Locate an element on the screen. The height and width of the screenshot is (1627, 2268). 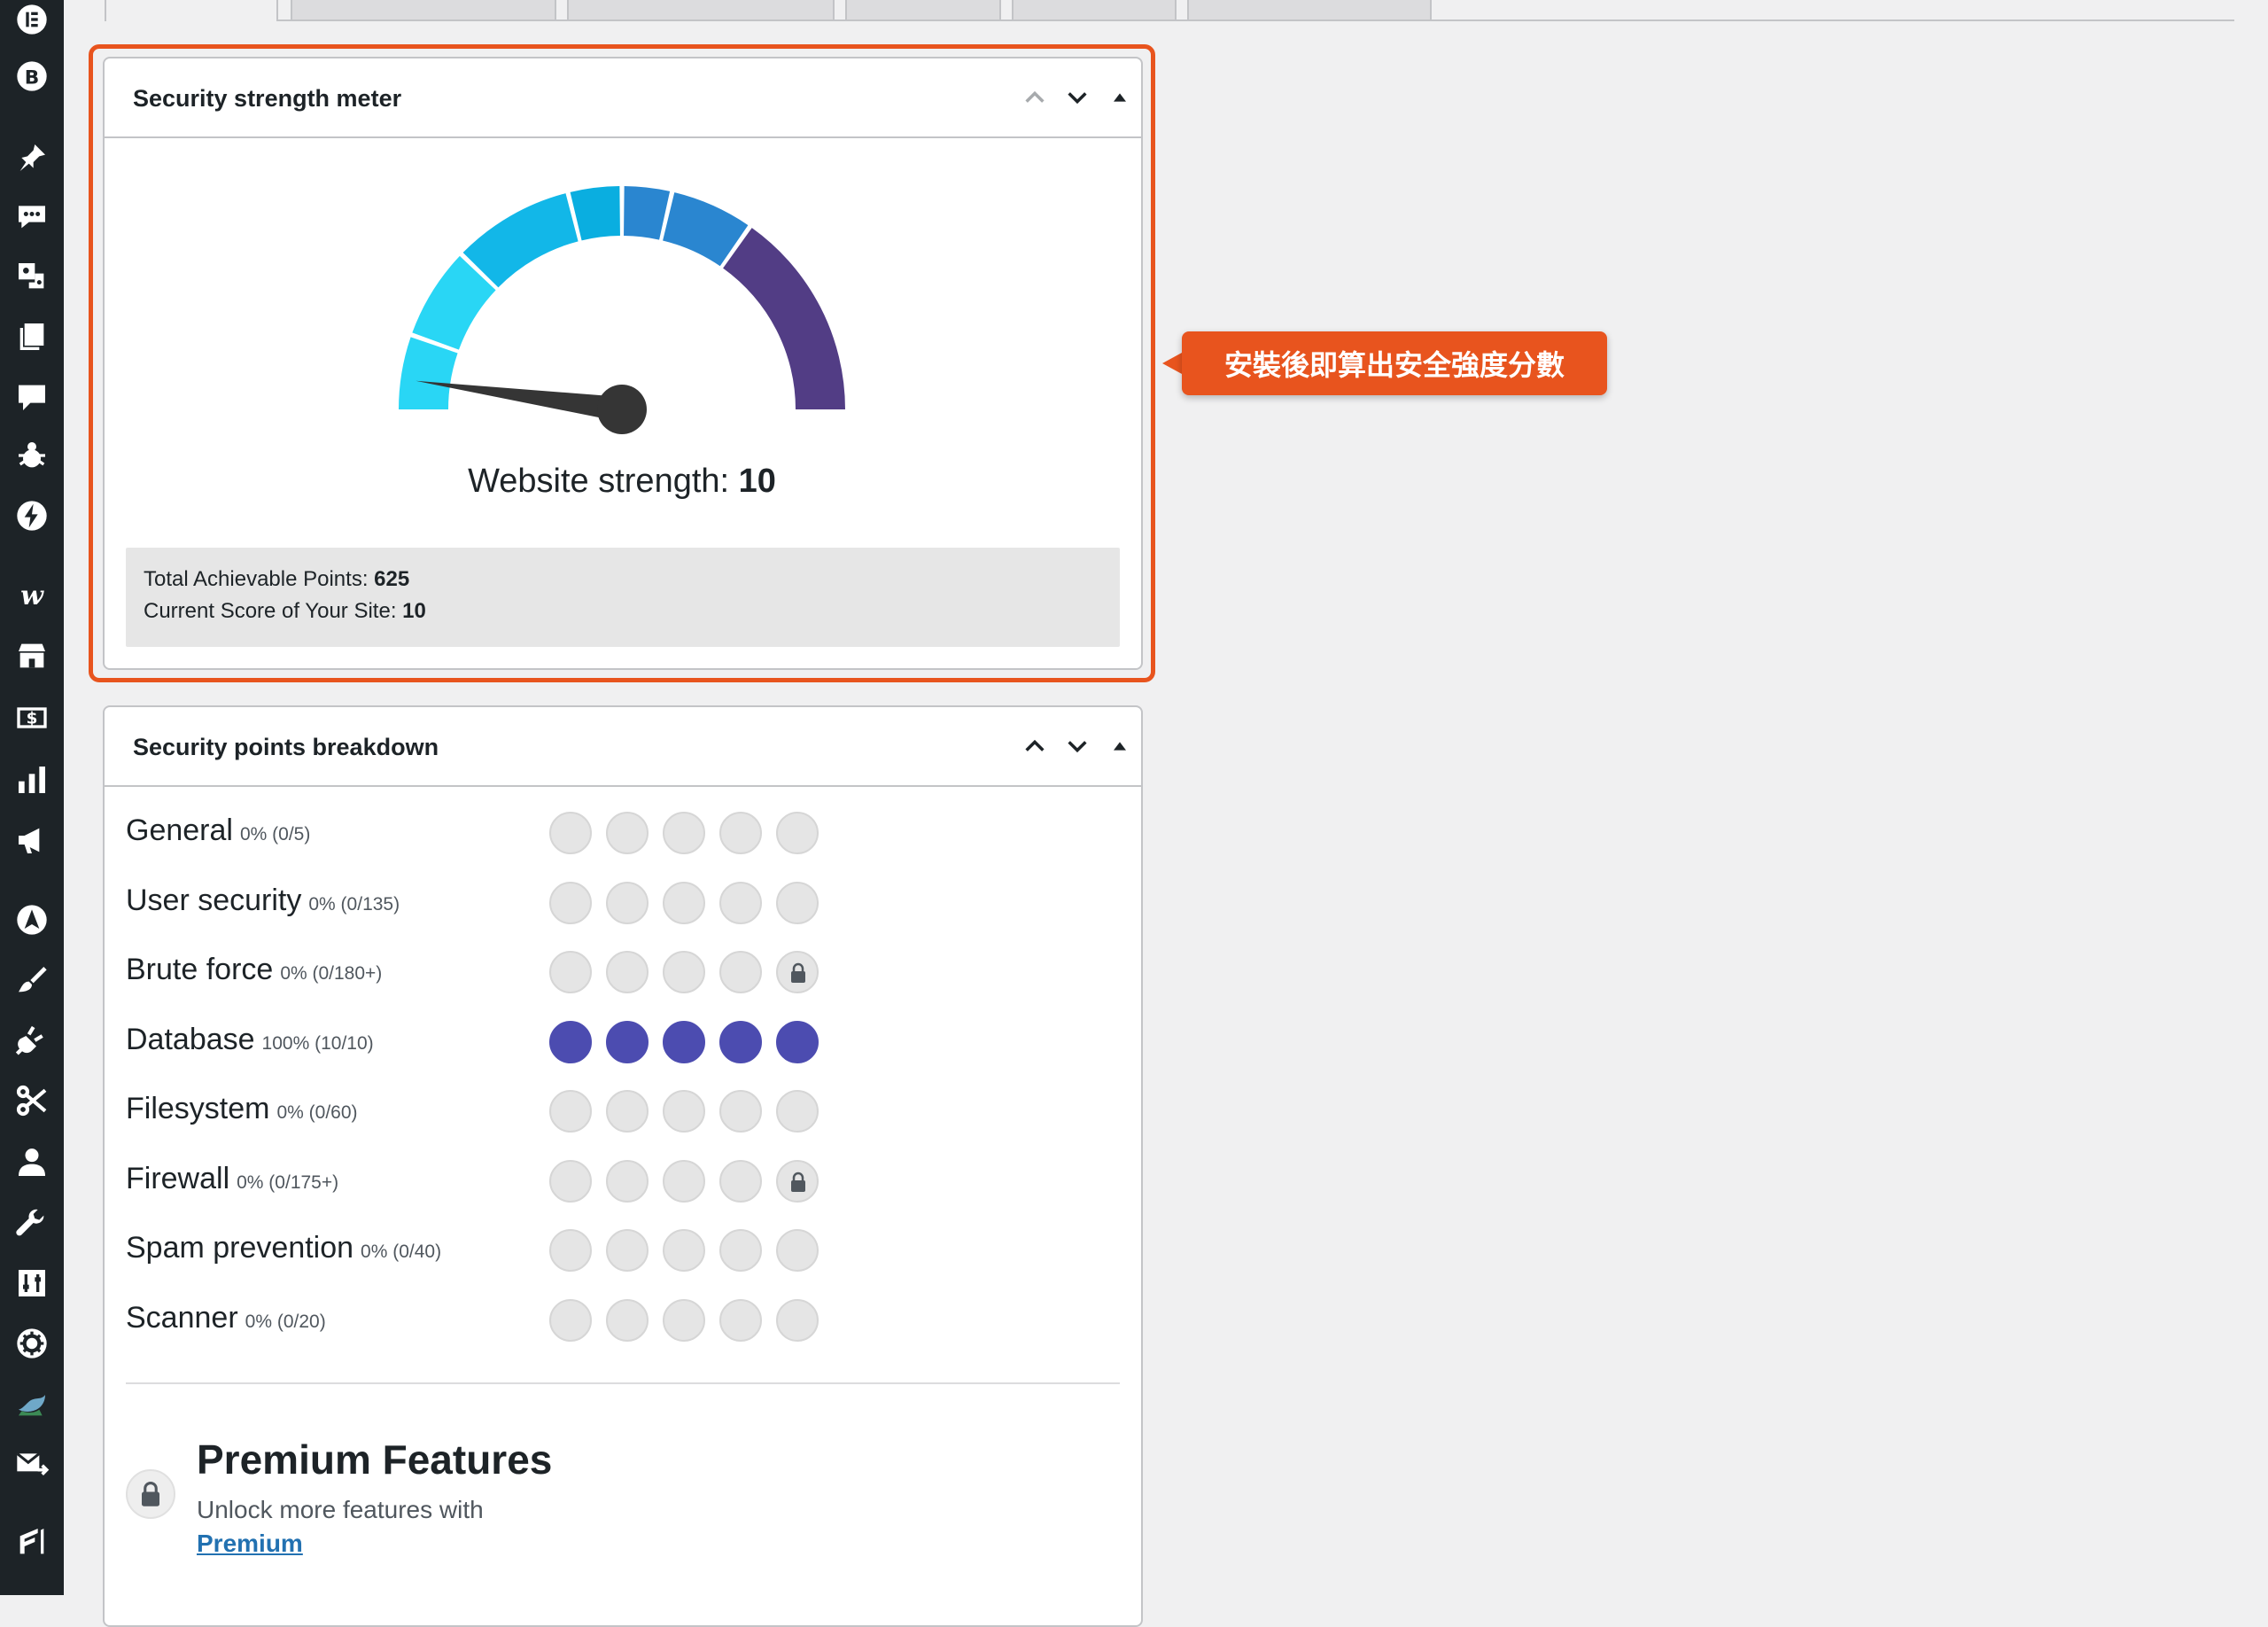
brush-icon is located at coordinates (32, 980).